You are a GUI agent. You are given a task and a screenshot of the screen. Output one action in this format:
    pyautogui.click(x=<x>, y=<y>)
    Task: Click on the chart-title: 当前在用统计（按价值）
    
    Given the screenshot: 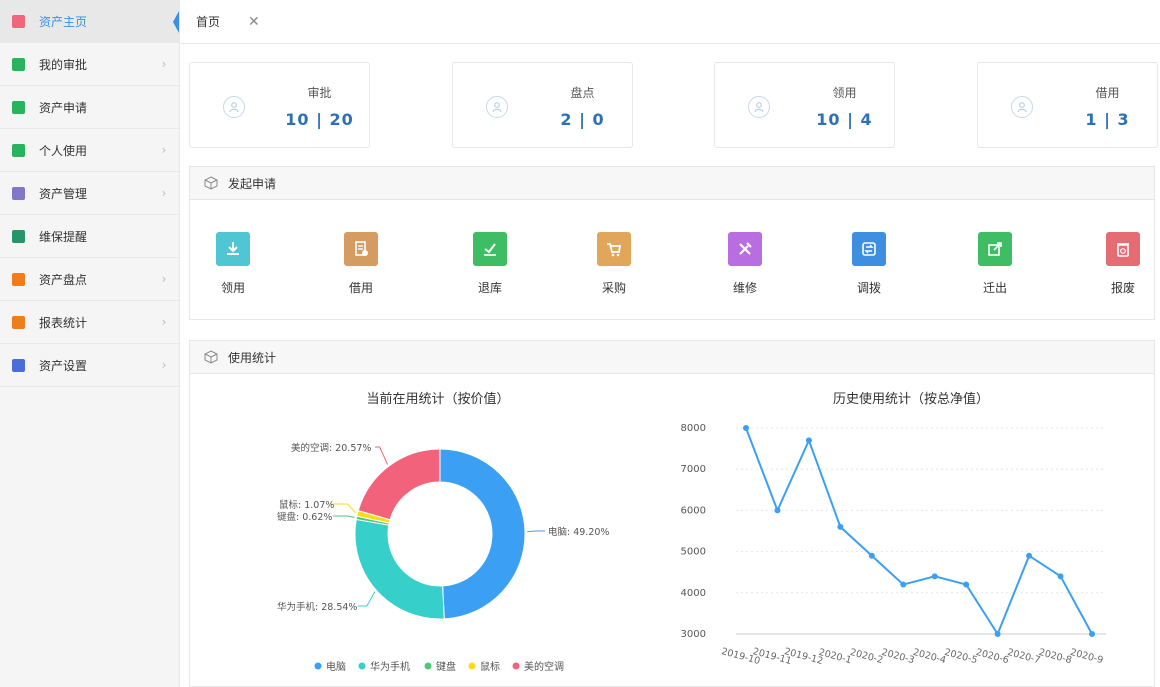 What is the action you would take?
    pyautogui.click(x=437, y=399)
    